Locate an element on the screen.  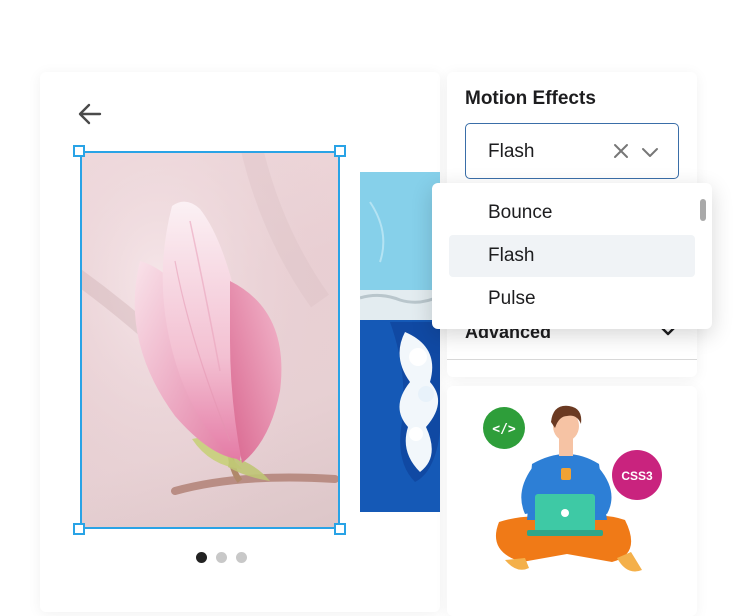
dropdown-option-flash: Flash is located at coordinates (572, 256).